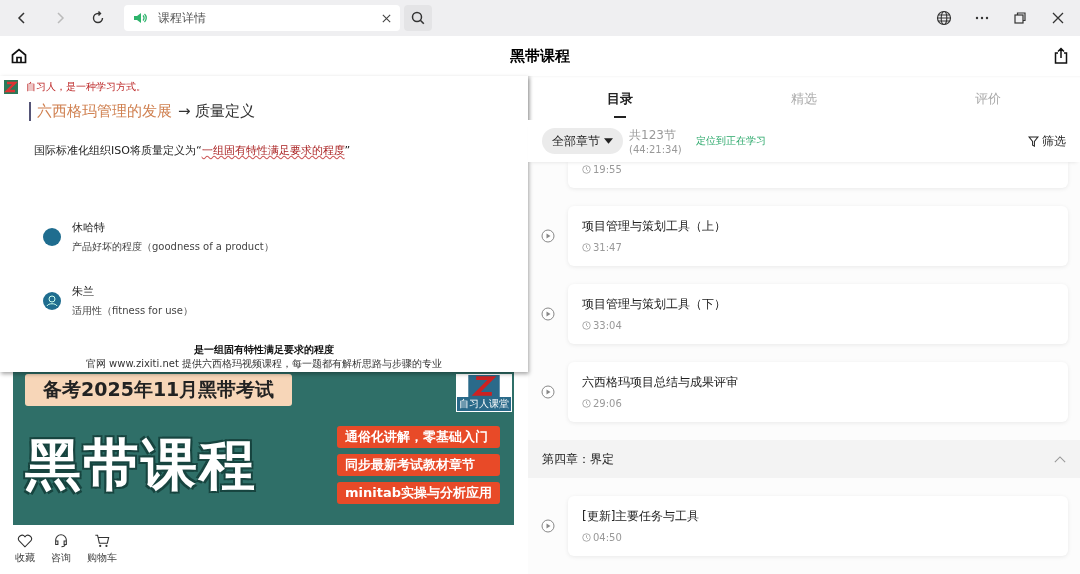  Describe the element at coordinates (607, 403) in the screenshot. I see `lesson-duration: 29:06` at that location.